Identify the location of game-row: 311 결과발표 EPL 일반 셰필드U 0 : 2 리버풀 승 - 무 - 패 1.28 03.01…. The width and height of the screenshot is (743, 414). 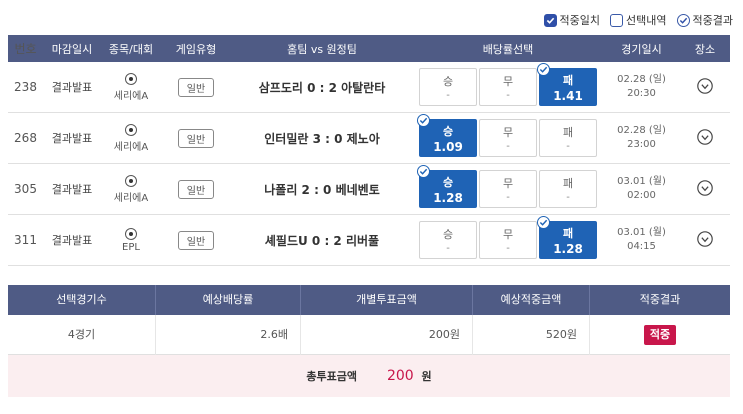
(369, 240).